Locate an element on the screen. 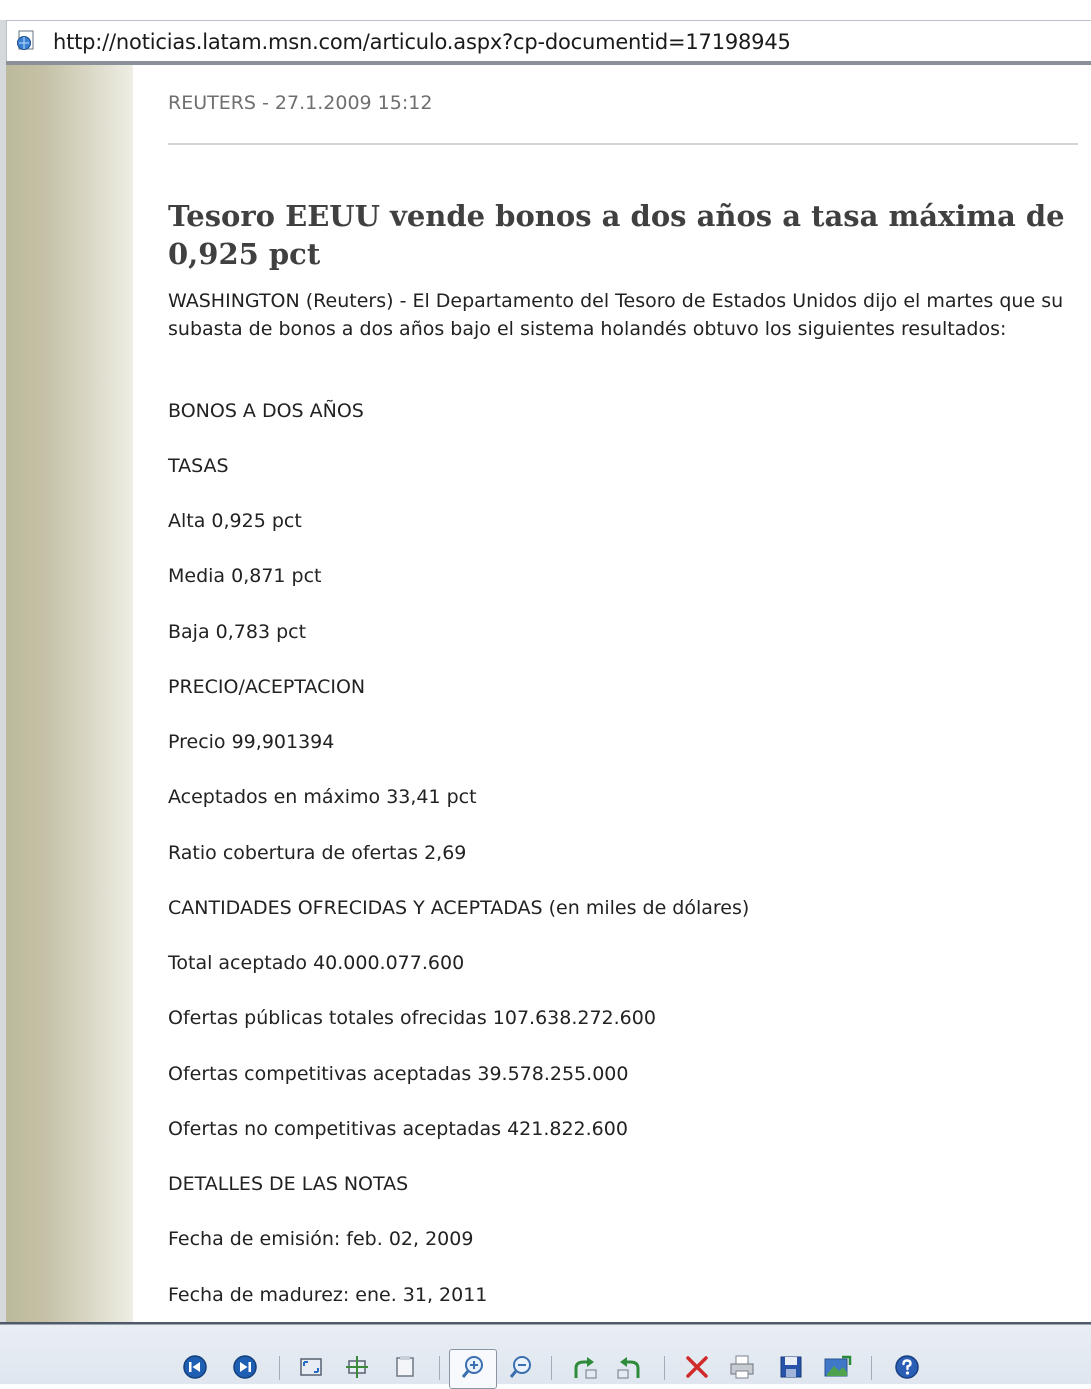  save-icon is located at coordinates (791, 1367).